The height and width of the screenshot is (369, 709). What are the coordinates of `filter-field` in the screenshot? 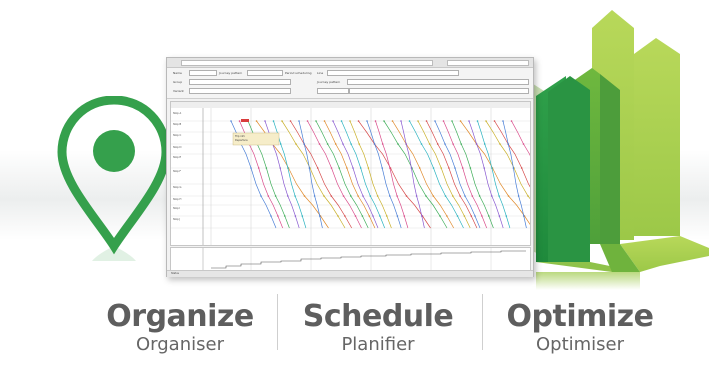 It's located at (439, 91).